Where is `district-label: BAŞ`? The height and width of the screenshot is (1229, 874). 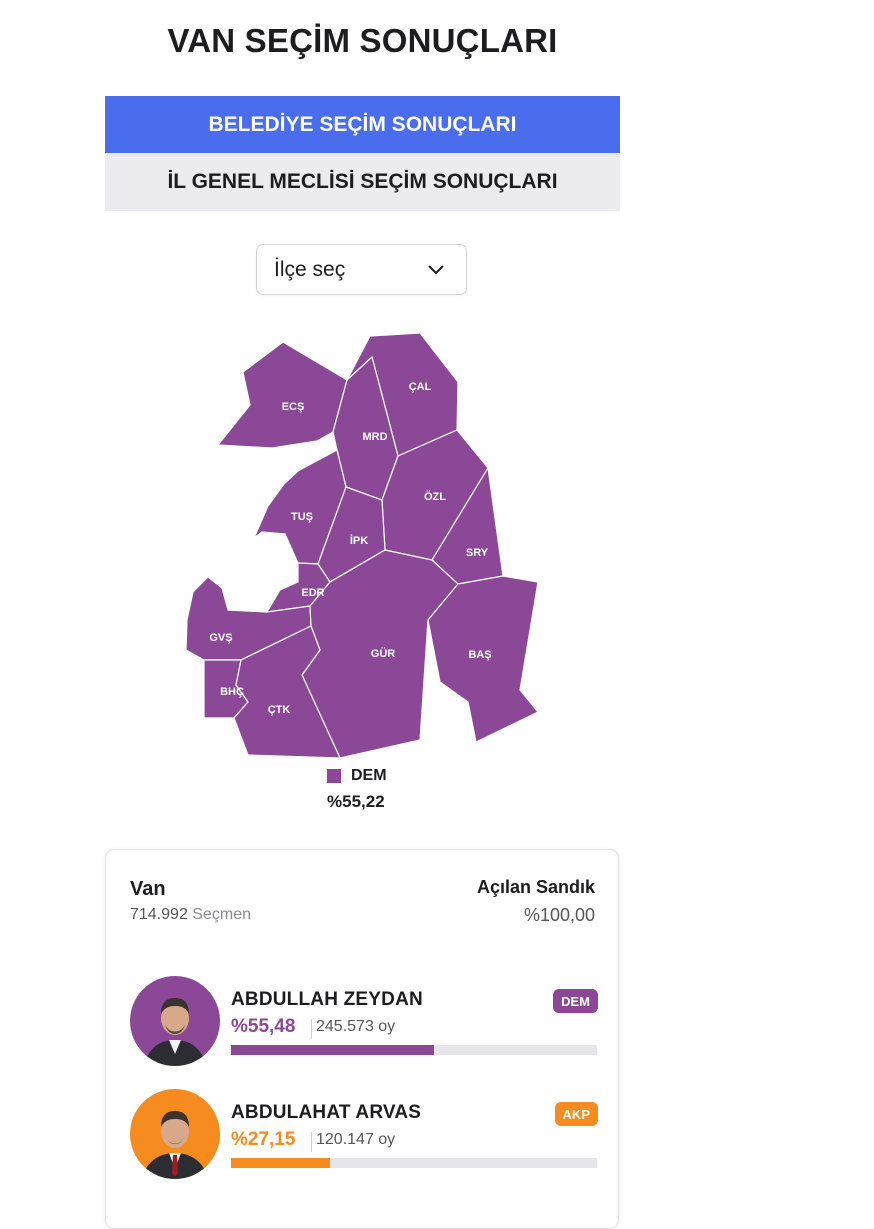 district-label: BAŞ is located at coordinates (479, 655).